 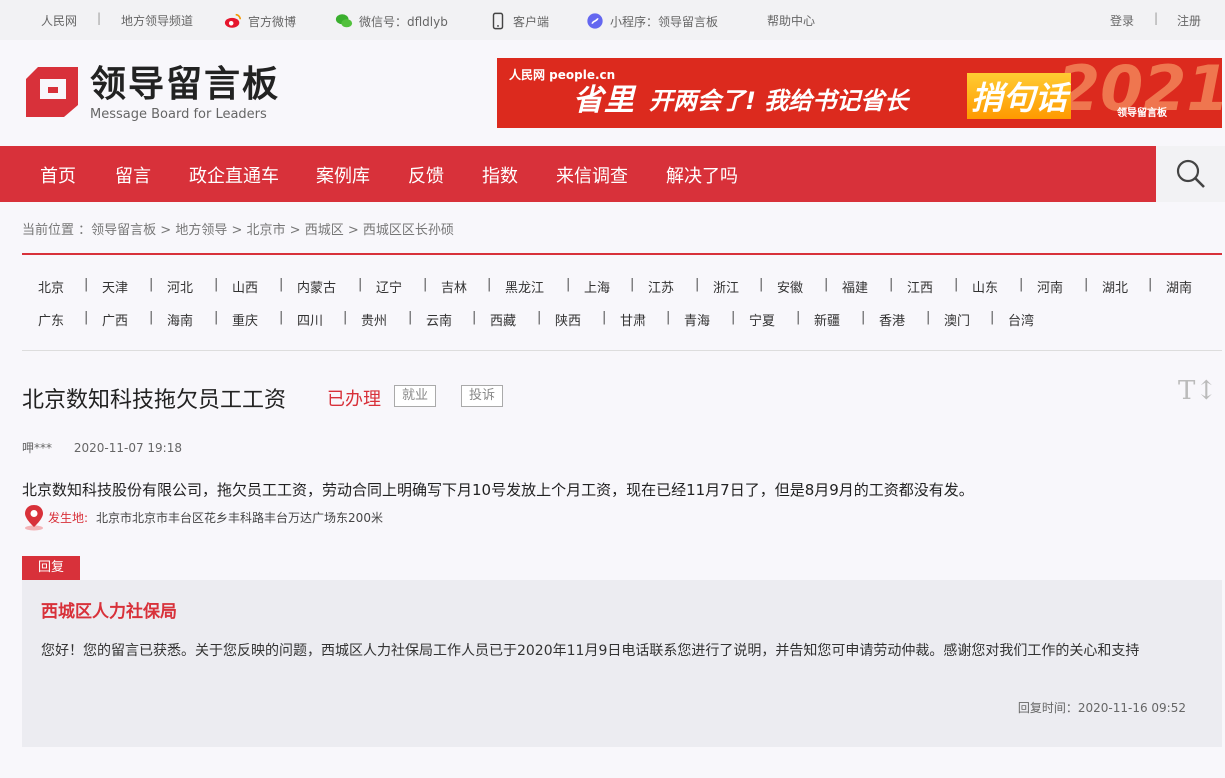 I want to click on nav-enterprise: 政企直通车, so click(x=234, y=175).